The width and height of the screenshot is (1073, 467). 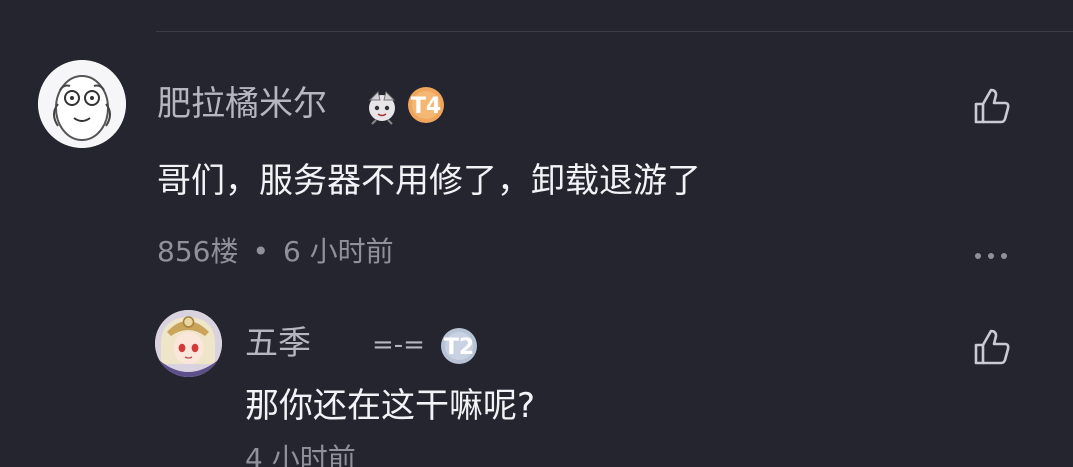 What do you see at coordinates (242, 104) in the screenshot?
I see `comment-username: 肥拉橘米尔` at bounding box center [242, 104].